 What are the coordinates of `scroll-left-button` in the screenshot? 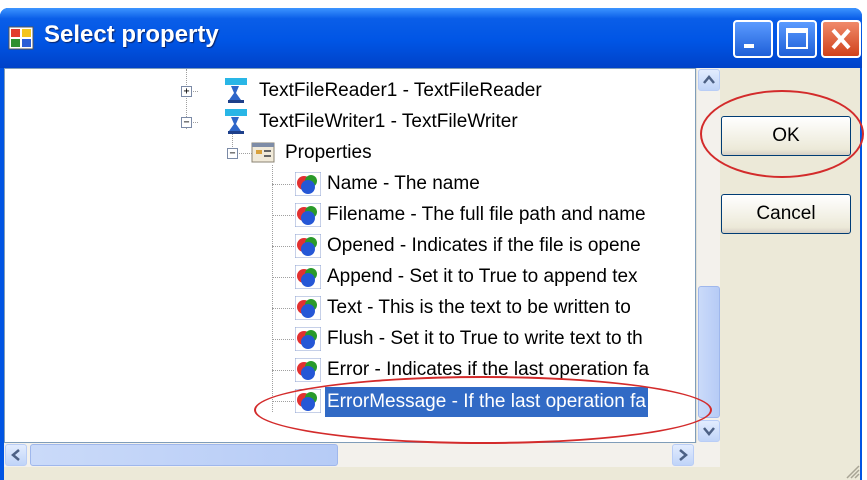 It's located at (16, 455).